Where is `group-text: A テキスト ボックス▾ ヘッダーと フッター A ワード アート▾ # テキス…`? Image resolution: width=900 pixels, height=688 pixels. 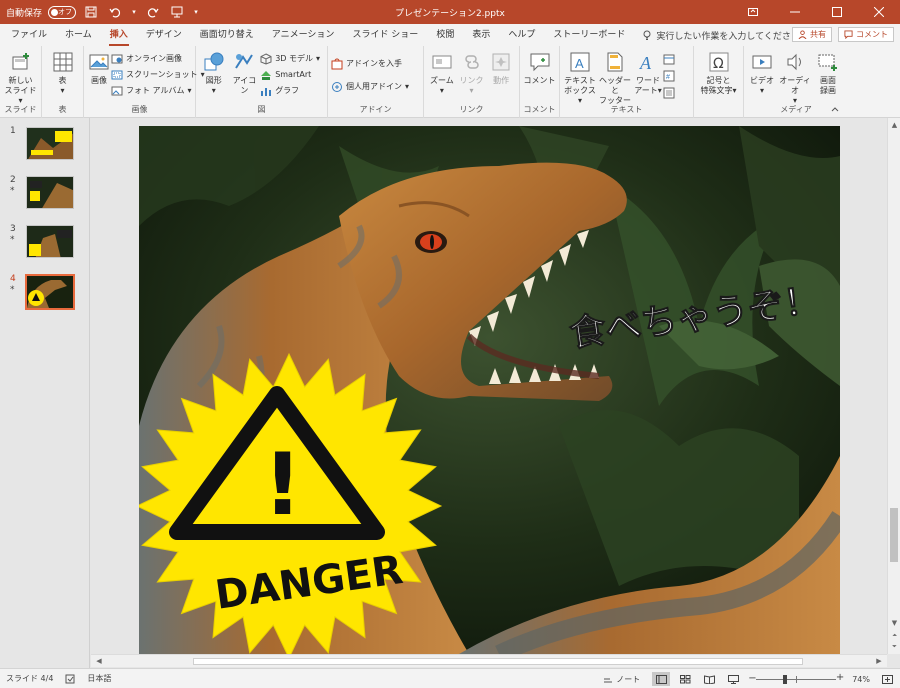 group-text: A テキスト ボックス▾ ヘッダーと フッター A ワード アート▾ # テキス… is located at coordinates (627, 82).